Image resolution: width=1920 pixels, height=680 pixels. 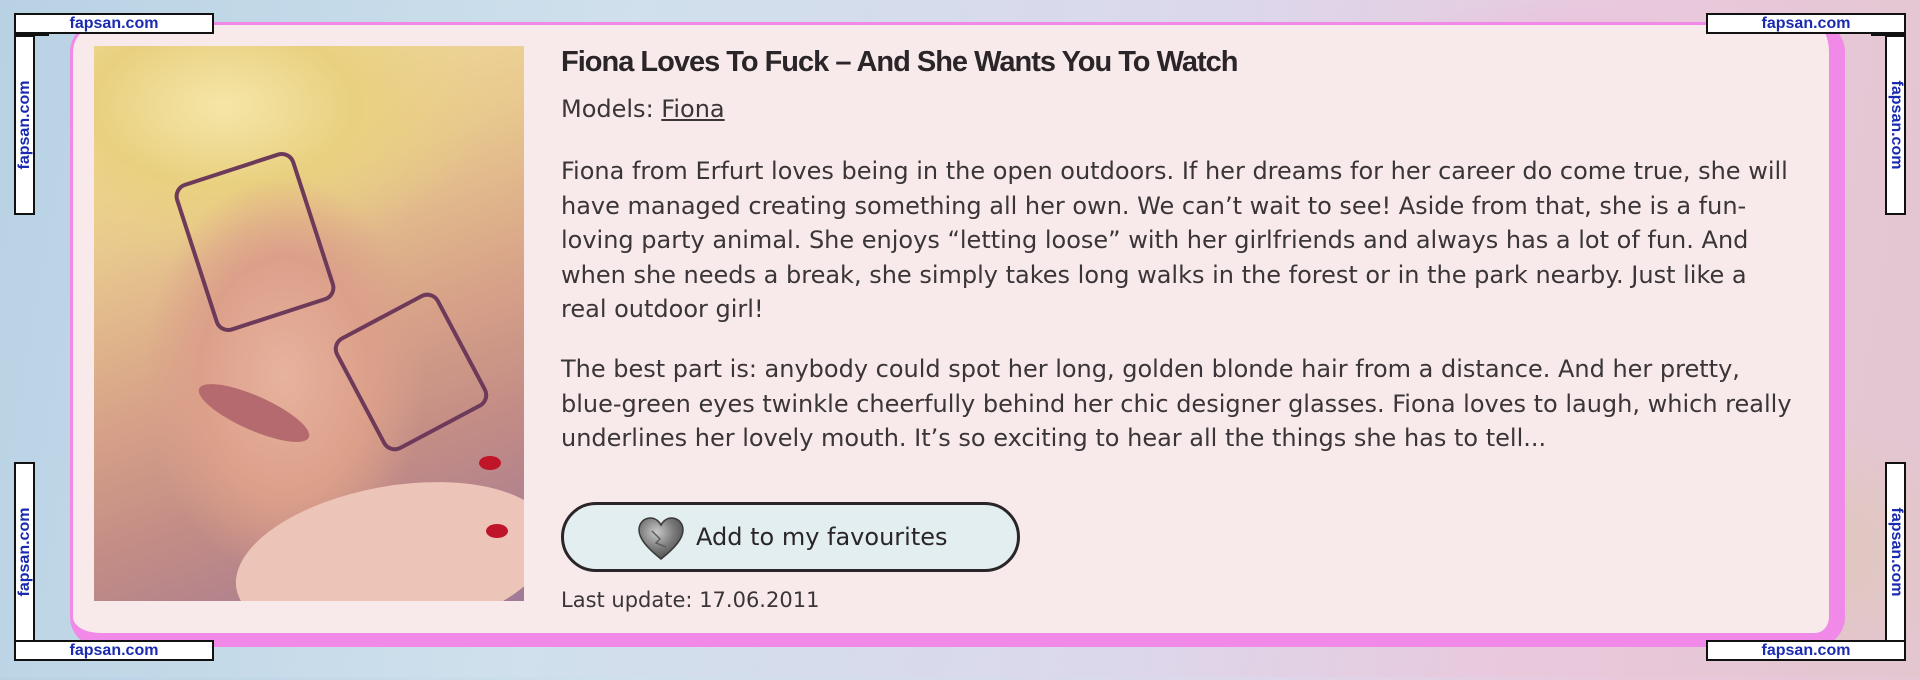 I want to click on add-to-favourites-button: Add to my favourites, so click(x=790, y=537).